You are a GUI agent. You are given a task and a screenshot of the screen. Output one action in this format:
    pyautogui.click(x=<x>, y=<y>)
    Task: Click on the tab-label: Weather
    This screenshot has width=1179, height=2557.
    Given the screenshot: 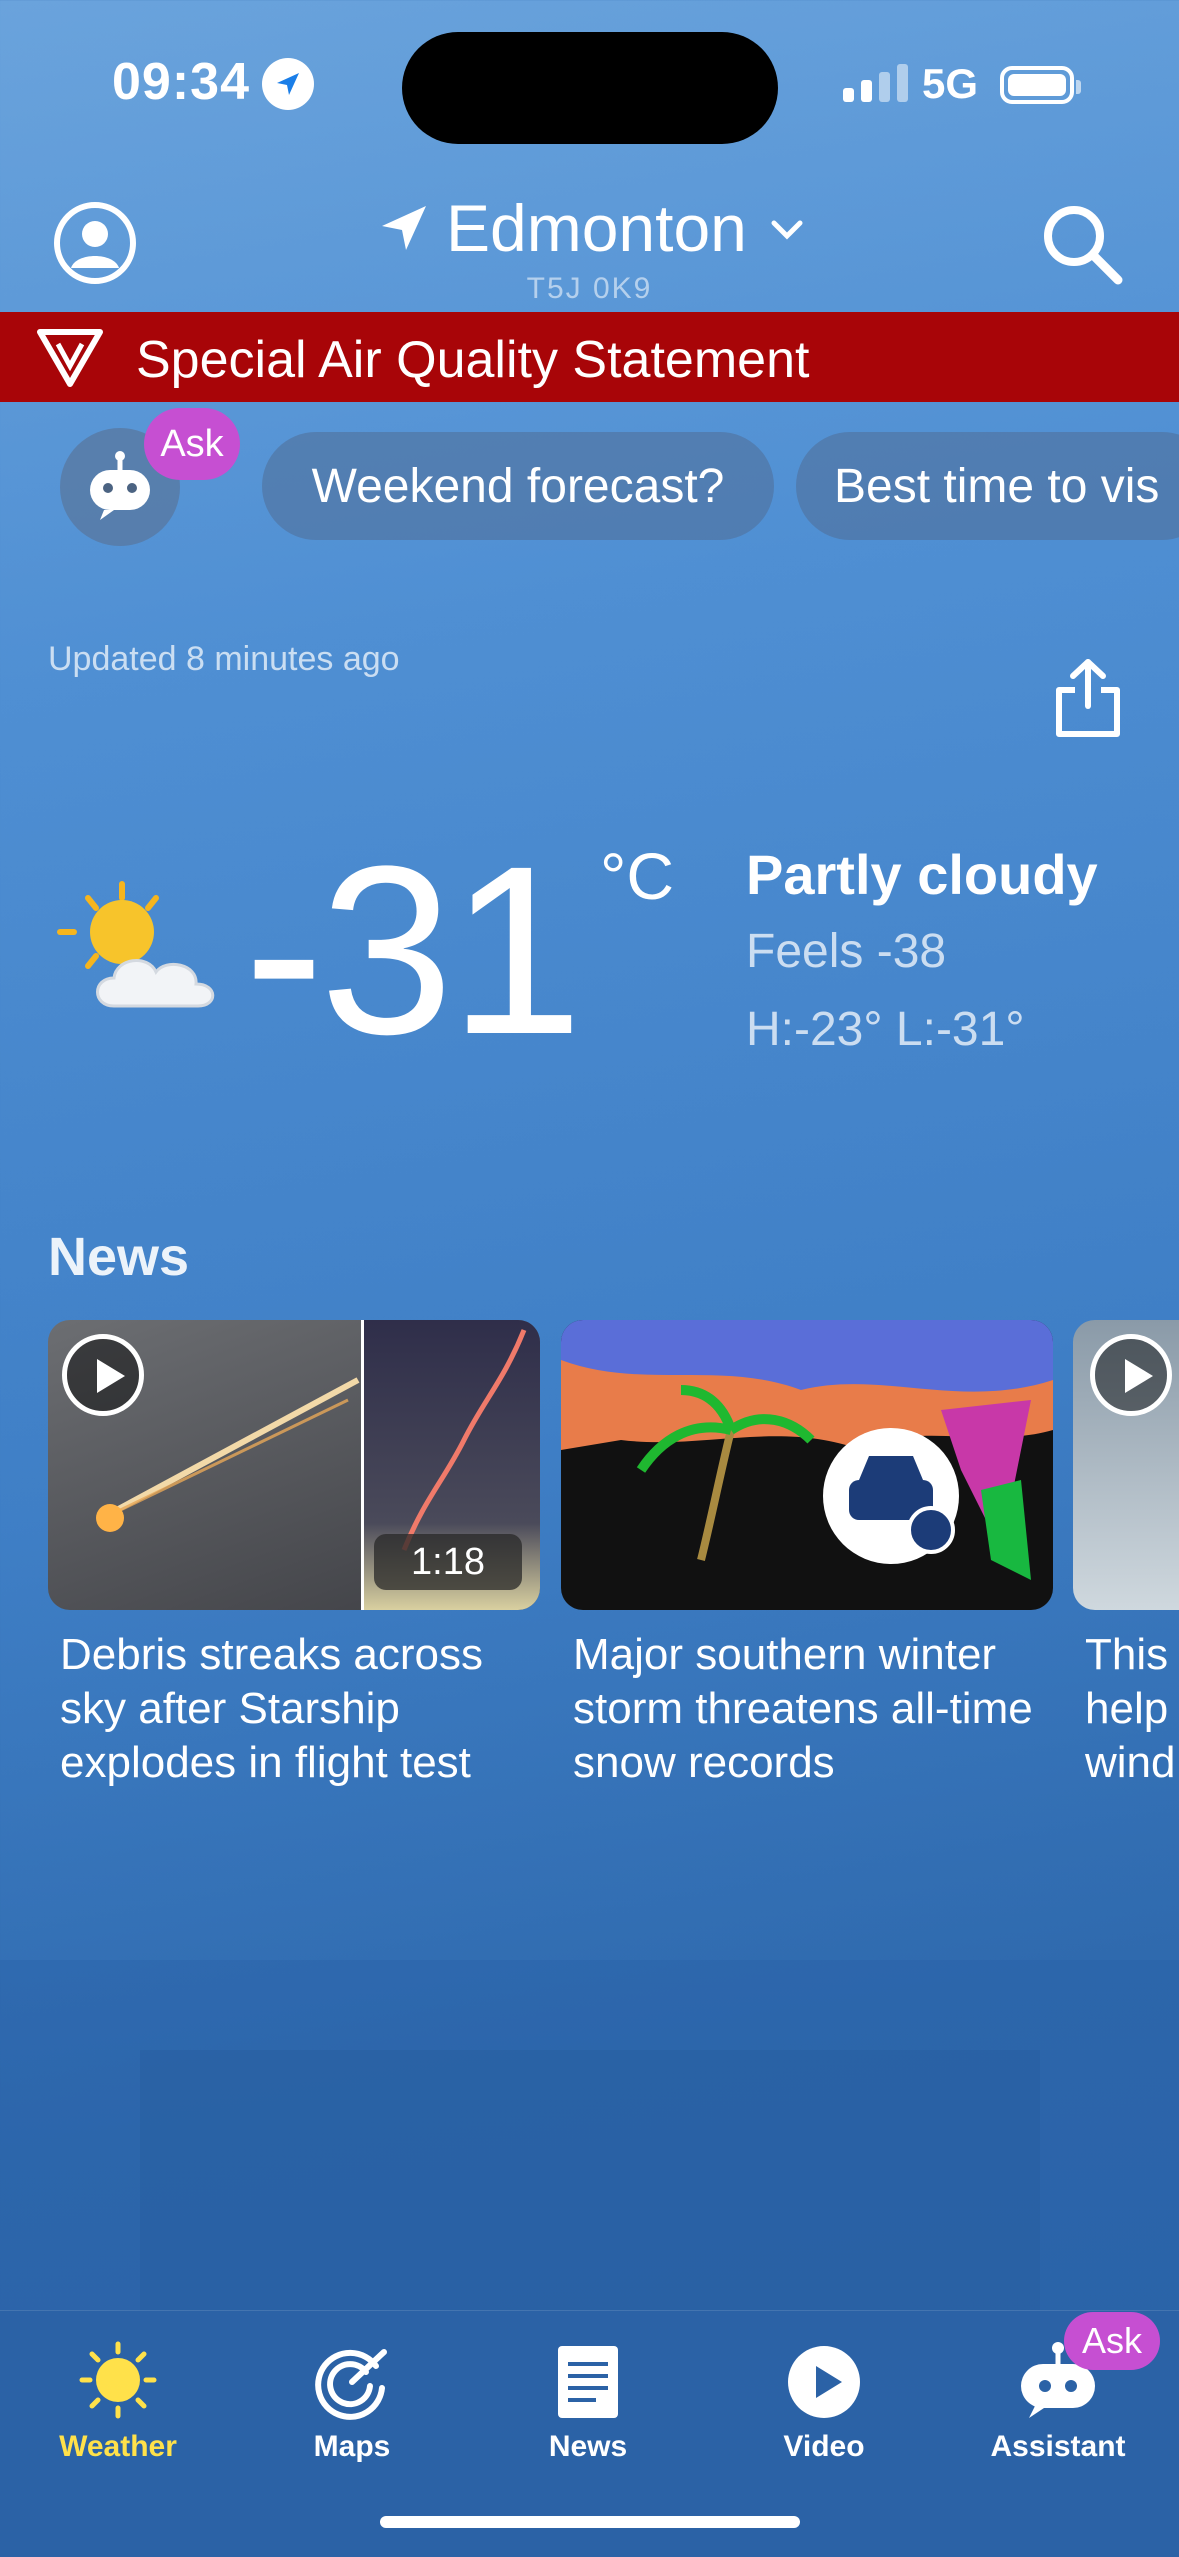 What is the action you would take?
    pyautogui.click(x=118, y=2446)
    